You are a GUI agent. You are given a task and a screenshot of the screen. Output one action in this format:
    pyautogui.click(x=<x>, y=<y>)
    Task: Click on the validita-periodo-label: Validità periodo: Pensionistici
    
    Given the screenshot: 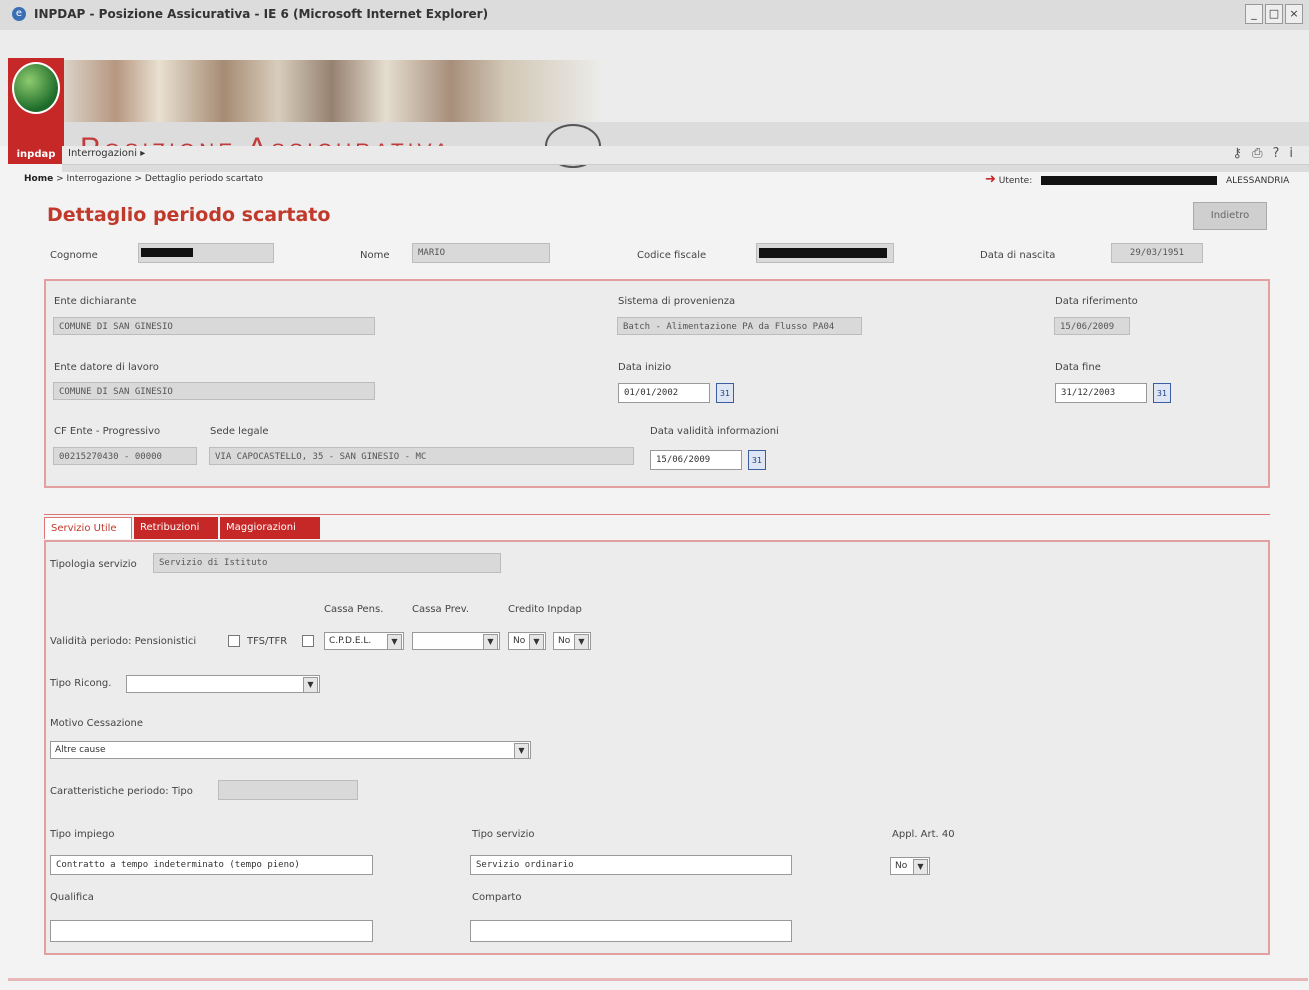 What is the action you would take?
    pyautogui.click(x=123, y=641)
    